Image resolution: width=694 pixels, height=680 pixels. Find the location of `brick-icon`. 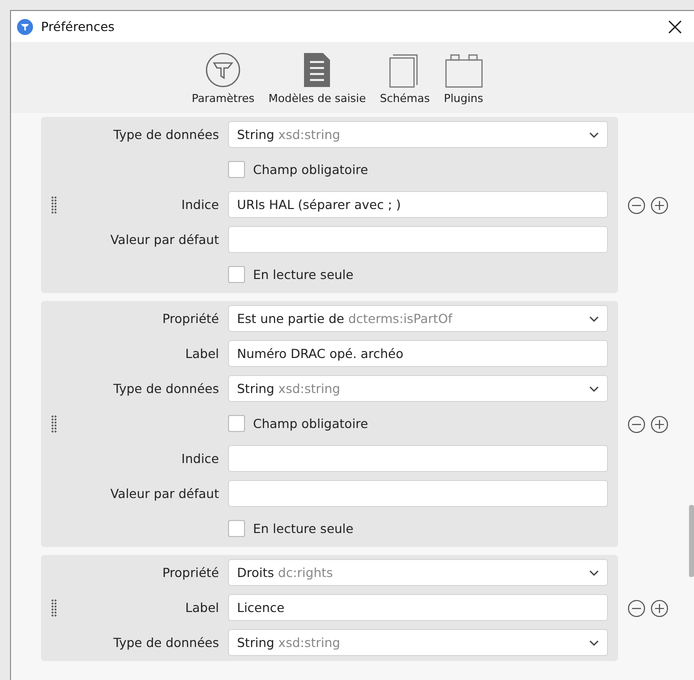

brick-icon is located at coordinates (463, 70).